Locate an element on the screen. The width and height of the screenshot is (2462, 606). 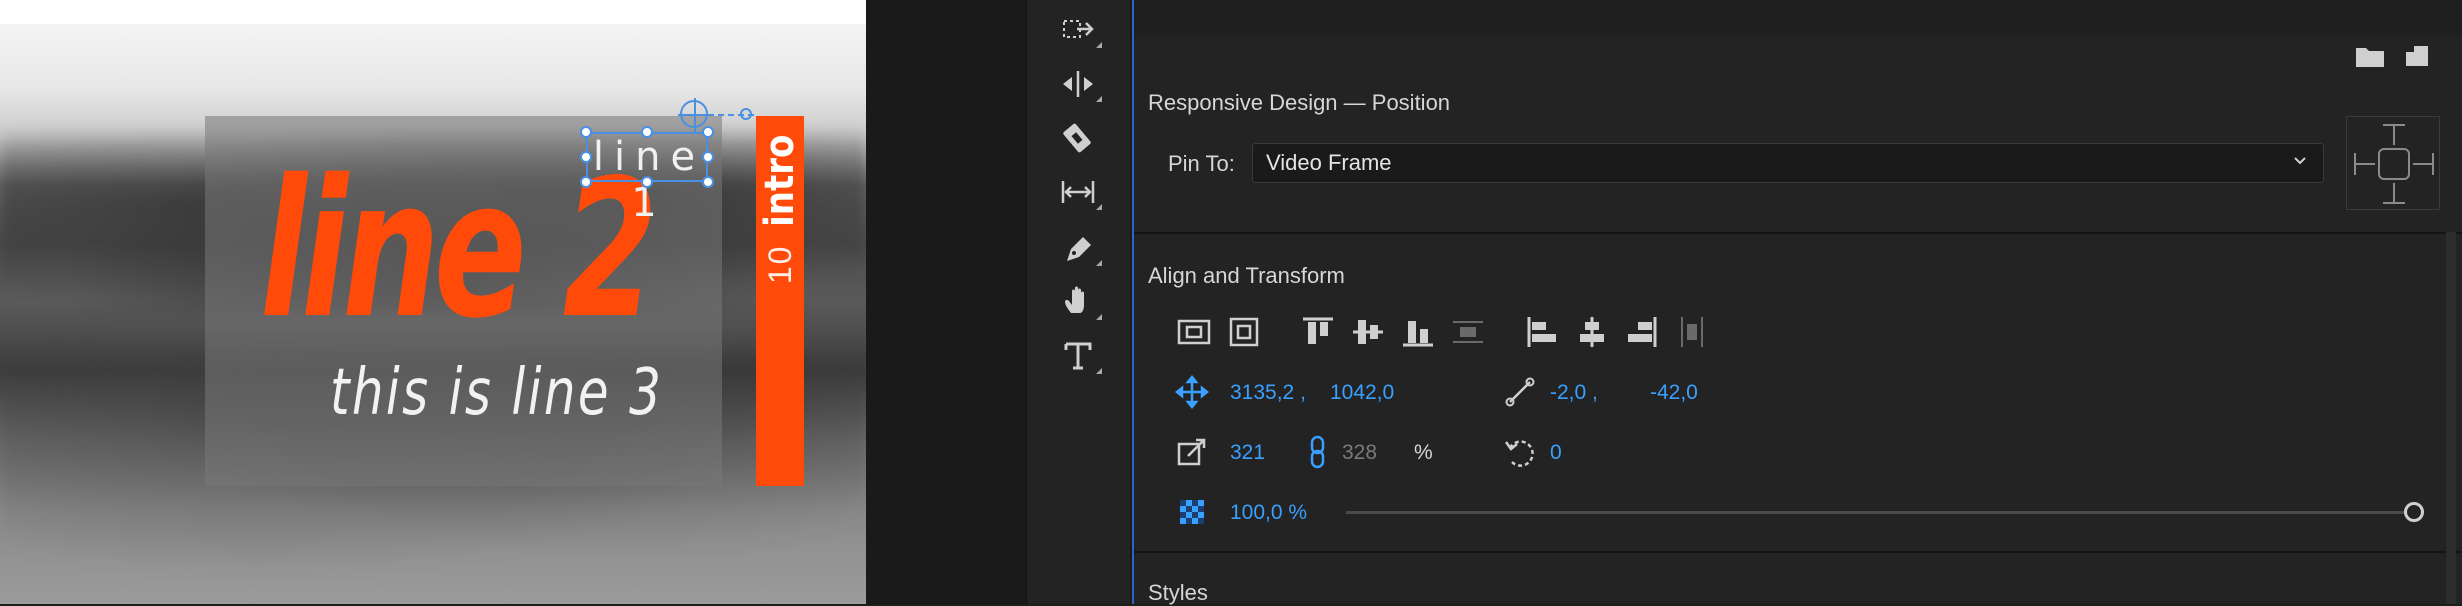
anchor-x-value: -2,0 , is located at coordinates (1574, 393).